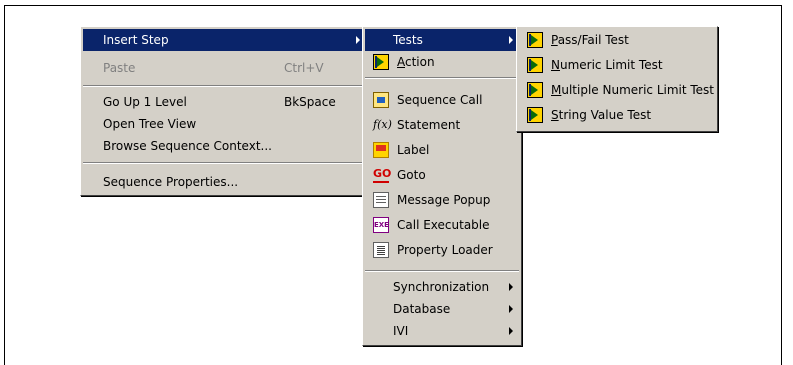 The image size is (793, 365). I want to click on menu-item-label: Paste, so click(119, 68).